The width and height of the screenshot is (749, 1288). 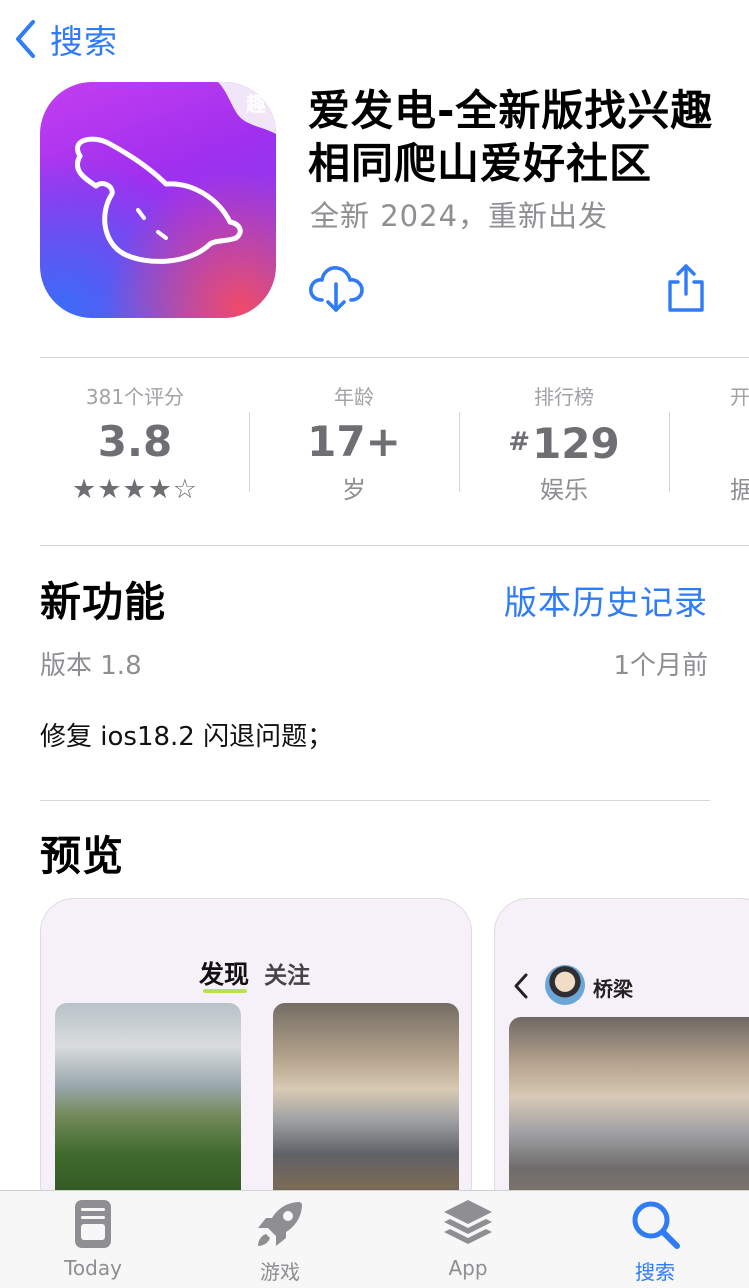 What do you see at coordinates (280, 1272) in the screenshot?
I see `tab-games-label: 游戏` at bounding box center [280, 1272].